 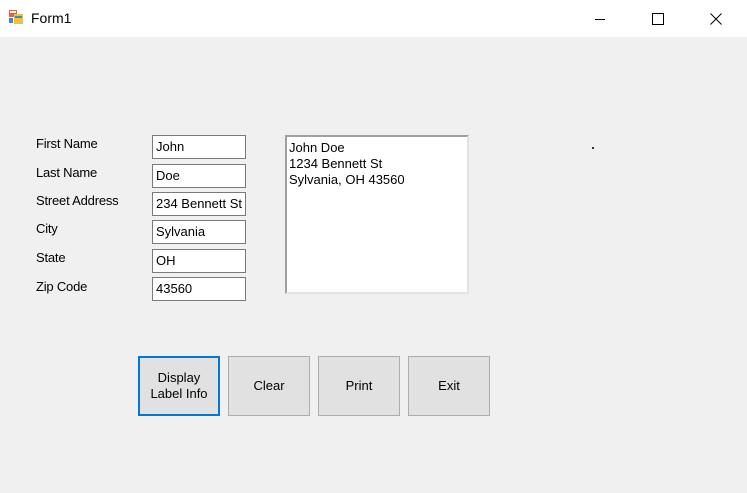 I want to click on clear-button: Clear, so click(x=269, y=386).